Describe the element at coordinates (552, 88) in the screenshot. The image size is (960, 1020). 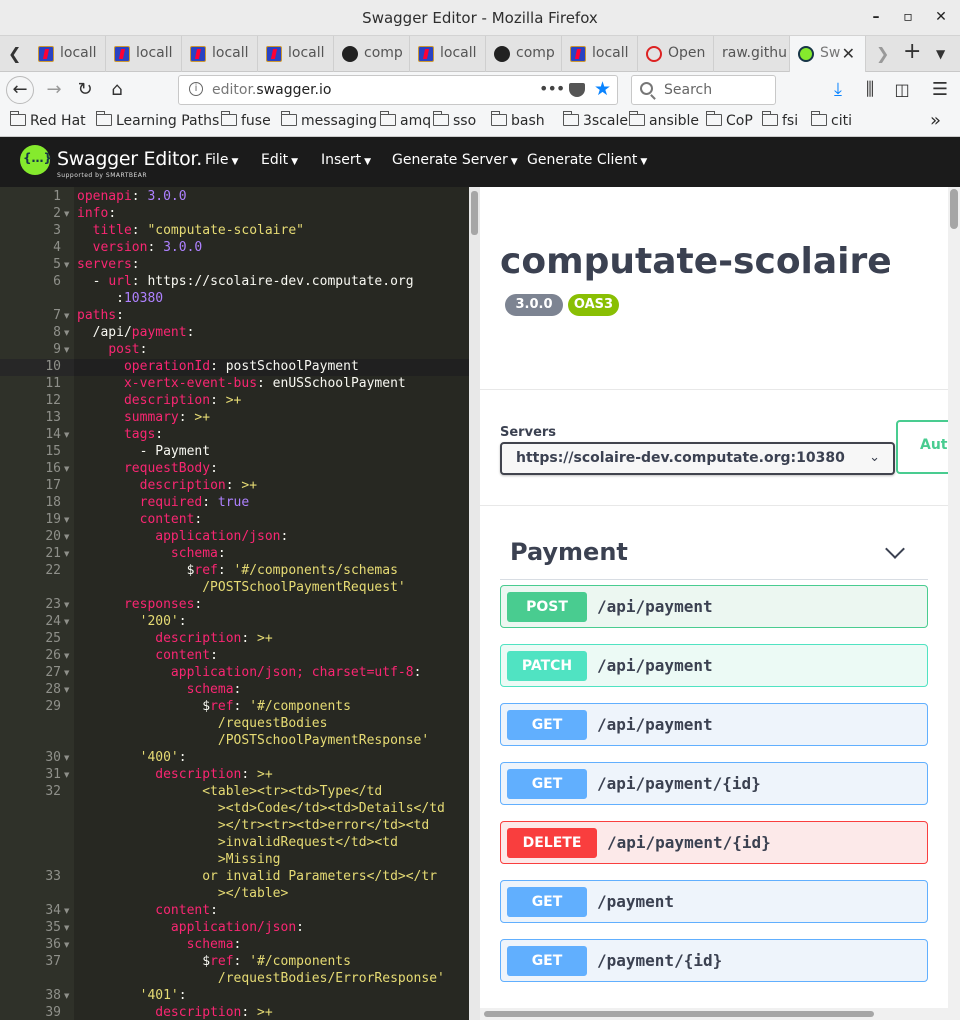
I see `page-actions-icon: •••` at that location.